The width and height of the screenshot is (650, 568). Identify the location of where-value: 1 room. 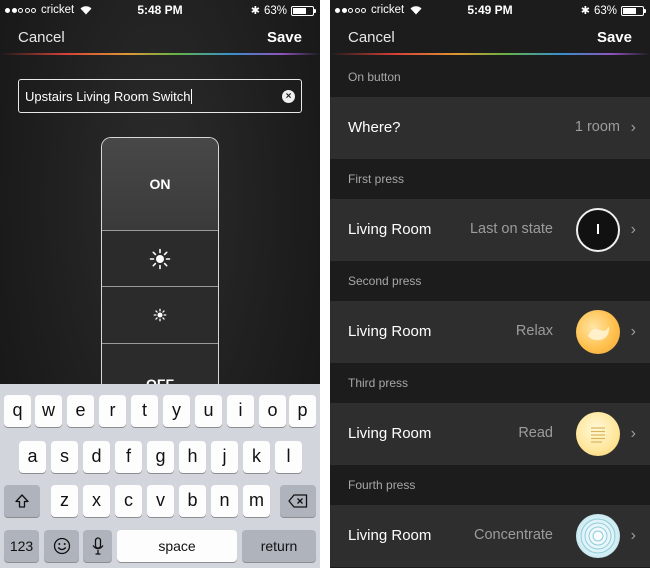
(597, 127).